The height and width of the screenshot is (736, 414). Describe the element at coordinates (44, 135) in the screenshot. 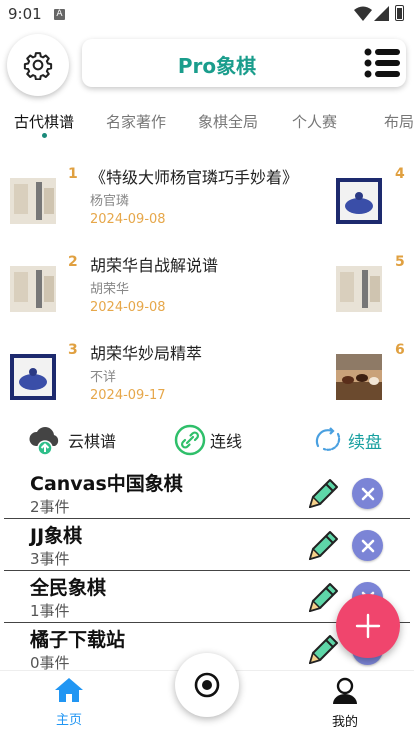

I see `tab-active-indicator` at that location.